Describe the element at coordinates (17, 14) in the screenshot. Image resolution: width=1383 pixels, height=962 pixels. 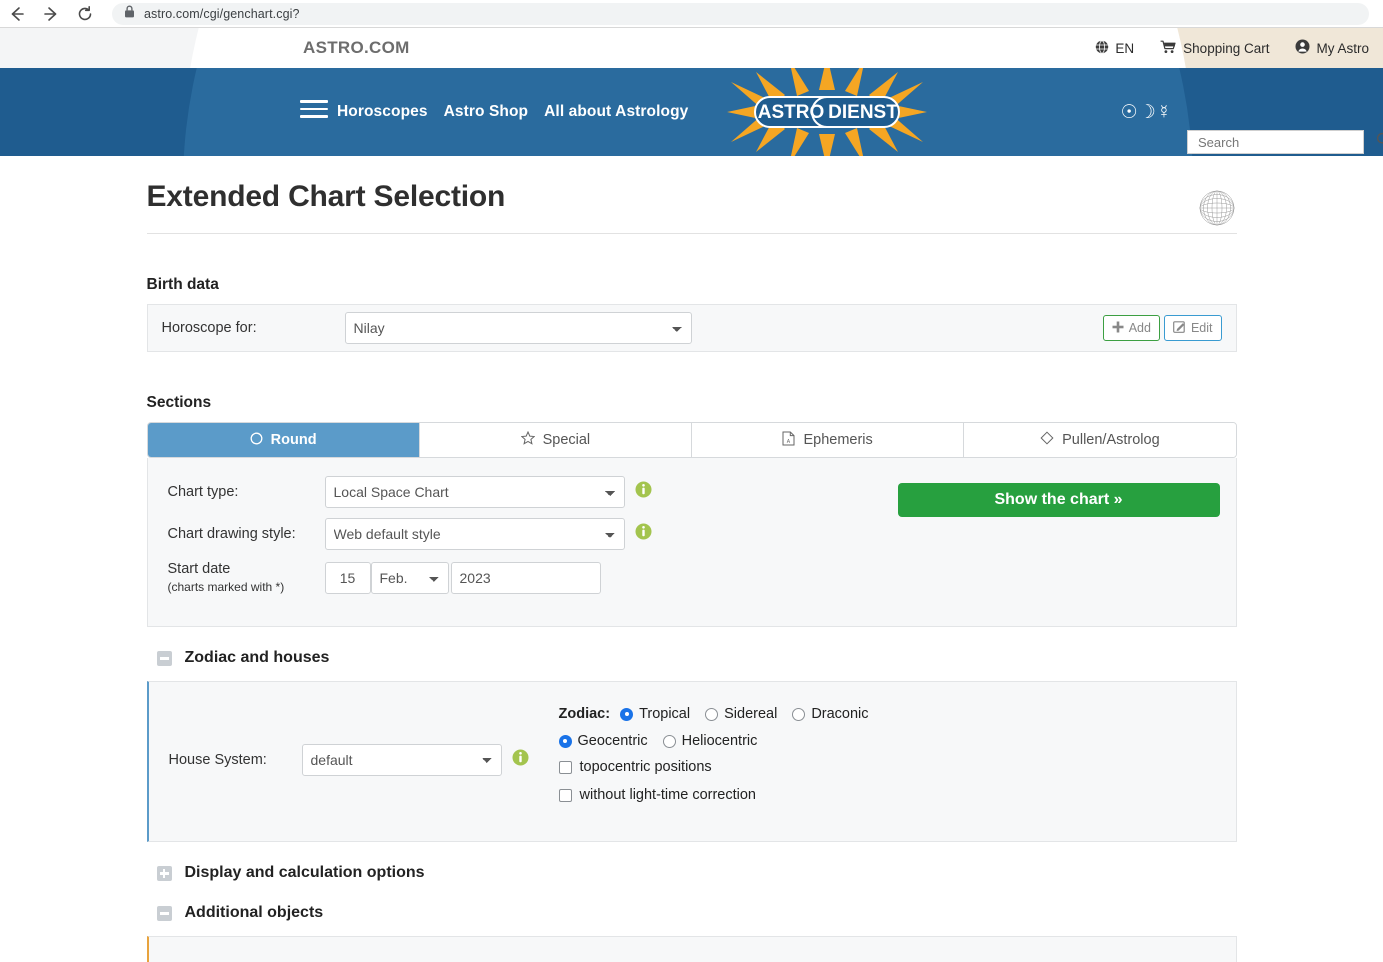
I see `browser-back-button` at that location.